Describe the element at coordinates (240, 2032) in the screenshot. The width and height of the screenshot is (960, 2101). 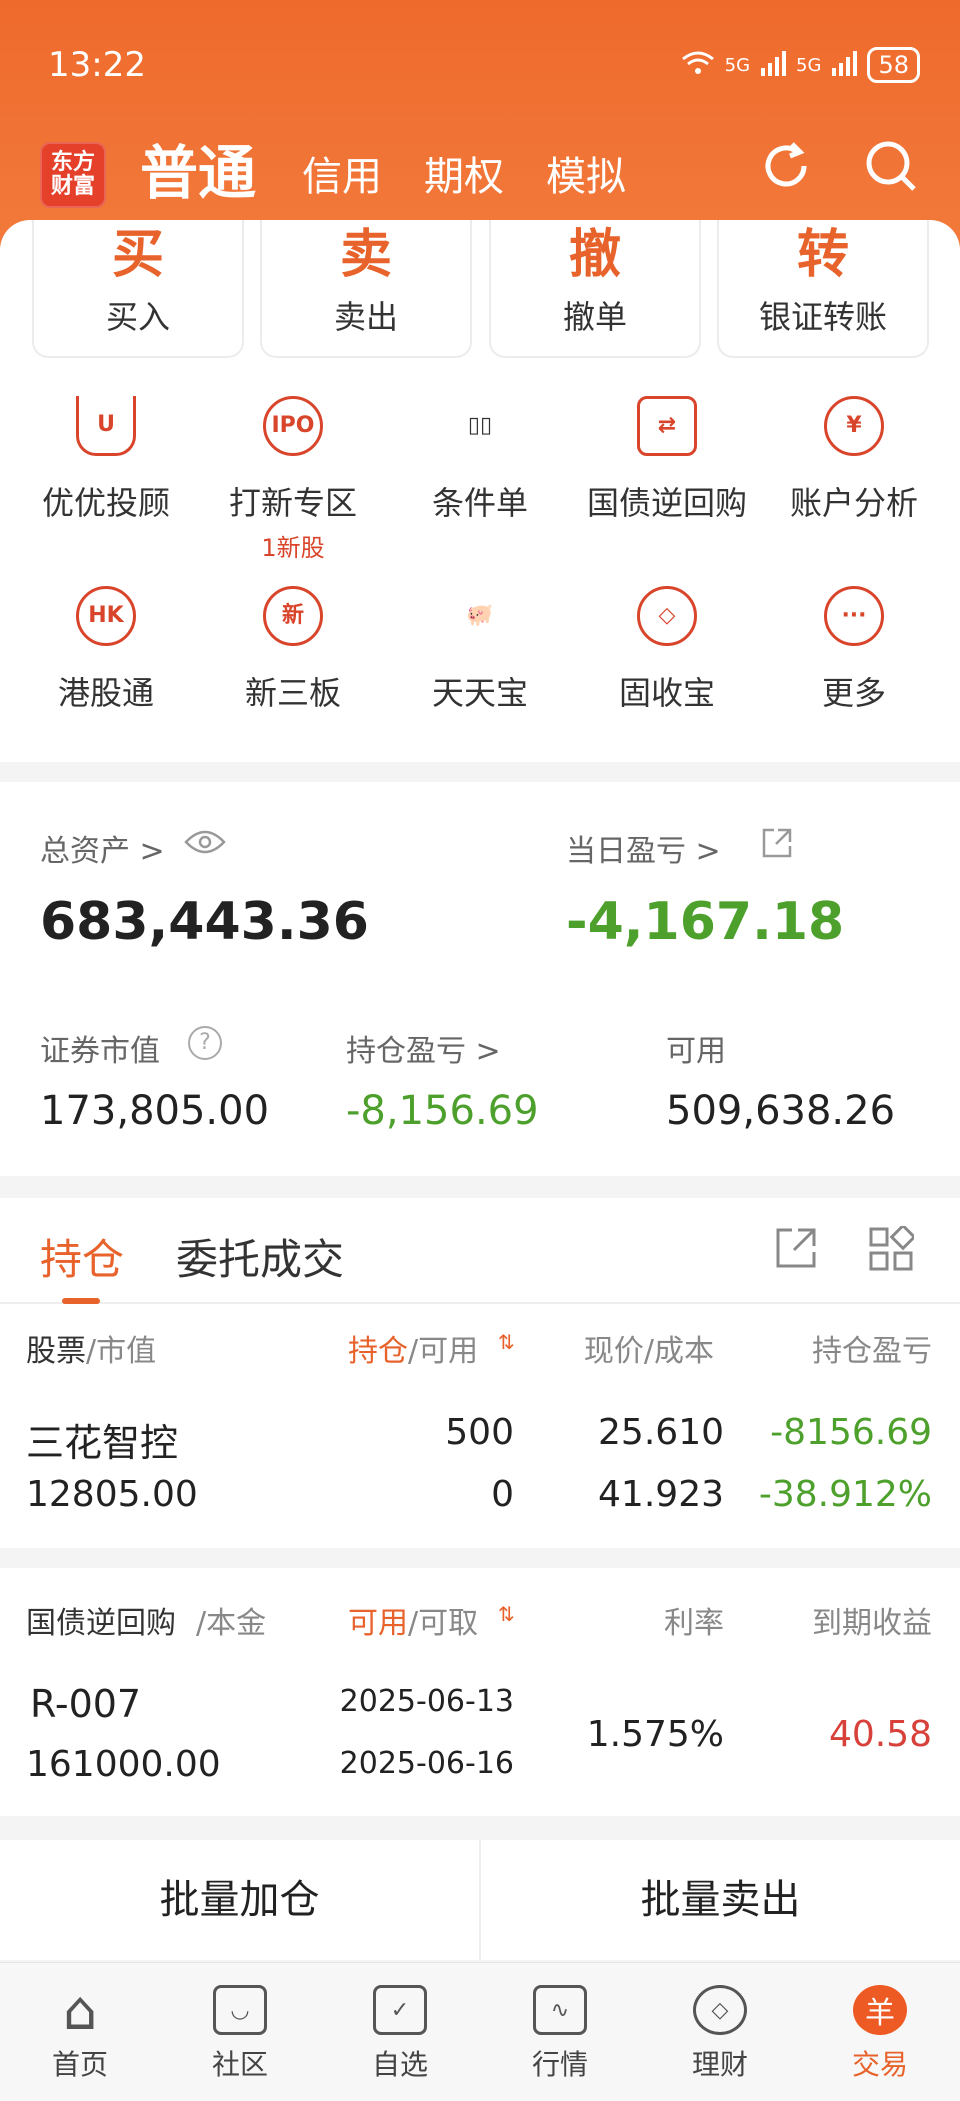
I see `nav-community: ◡ 社区` at that location.